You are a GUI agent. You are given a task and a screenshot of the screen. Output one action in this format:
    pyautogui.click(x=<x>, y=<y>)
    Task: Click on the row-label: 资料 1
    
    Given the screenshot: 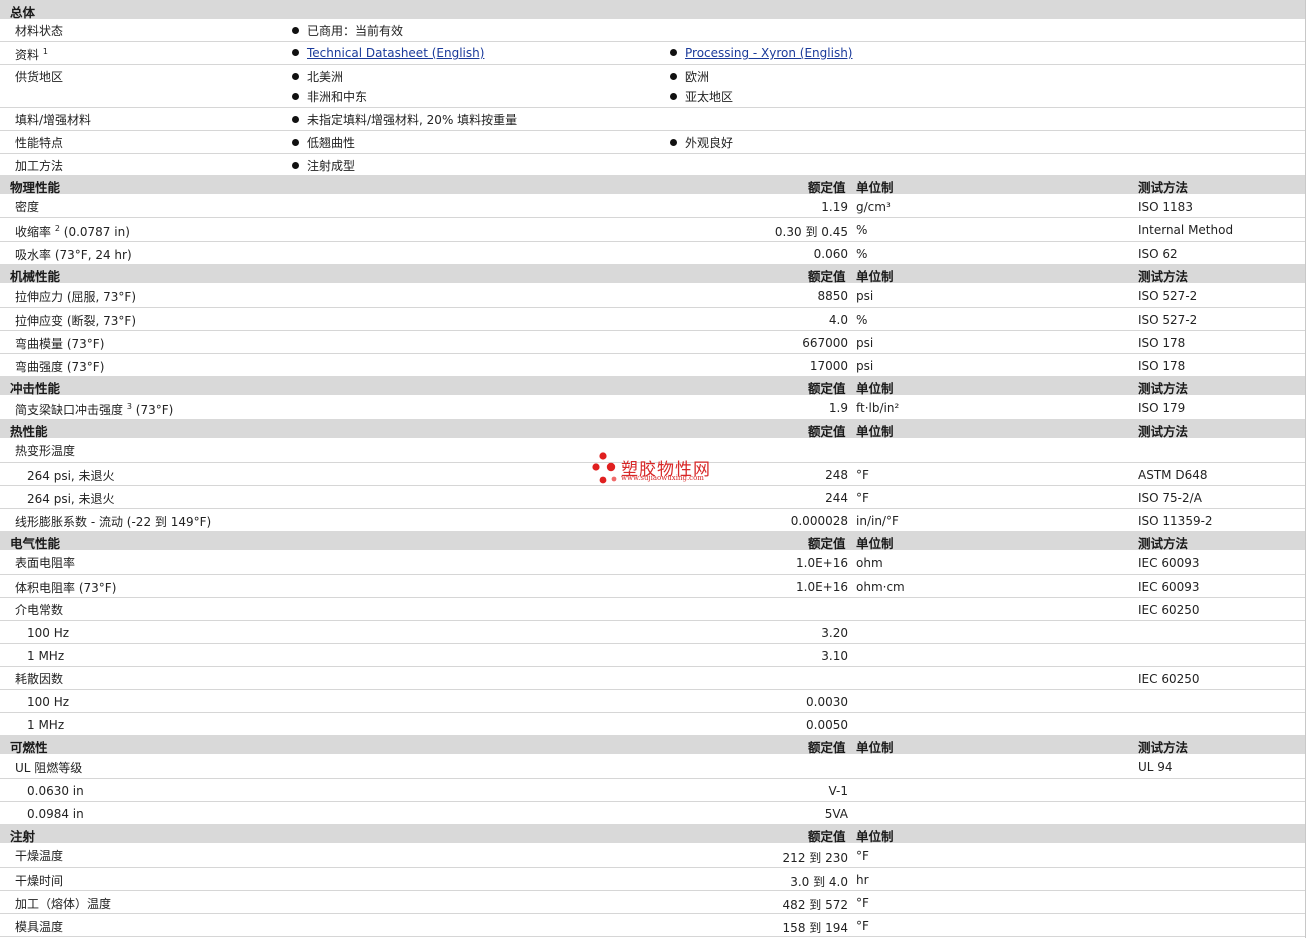 What is the action you would take?
    pyautogui.click(x=31, y=54)
    